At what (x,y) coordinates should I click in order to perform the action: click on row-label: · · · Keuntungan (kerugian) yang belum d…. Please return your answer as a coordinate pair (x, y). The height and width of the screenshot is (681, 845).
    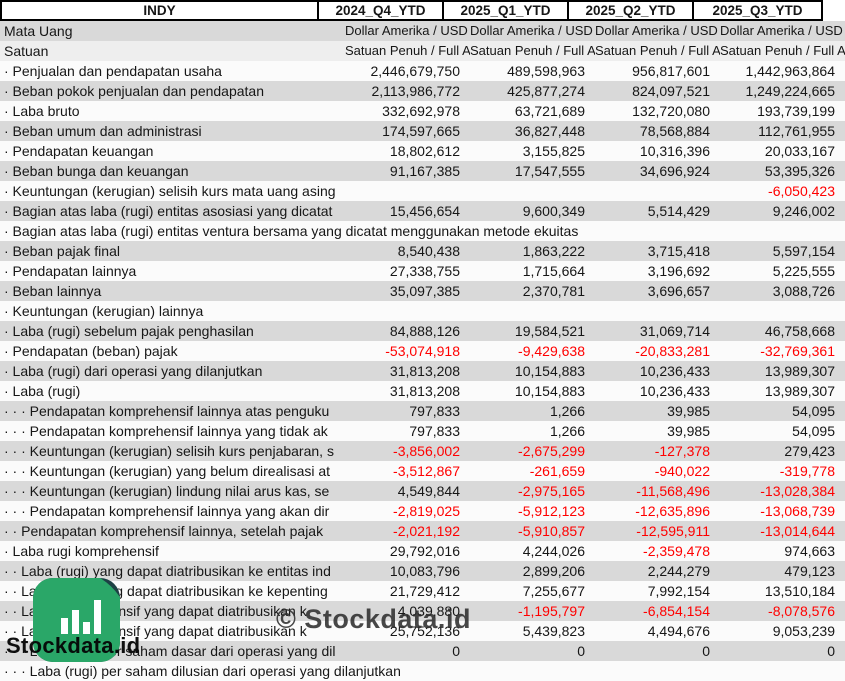
    Looking at the image, I should click on (172, 471).